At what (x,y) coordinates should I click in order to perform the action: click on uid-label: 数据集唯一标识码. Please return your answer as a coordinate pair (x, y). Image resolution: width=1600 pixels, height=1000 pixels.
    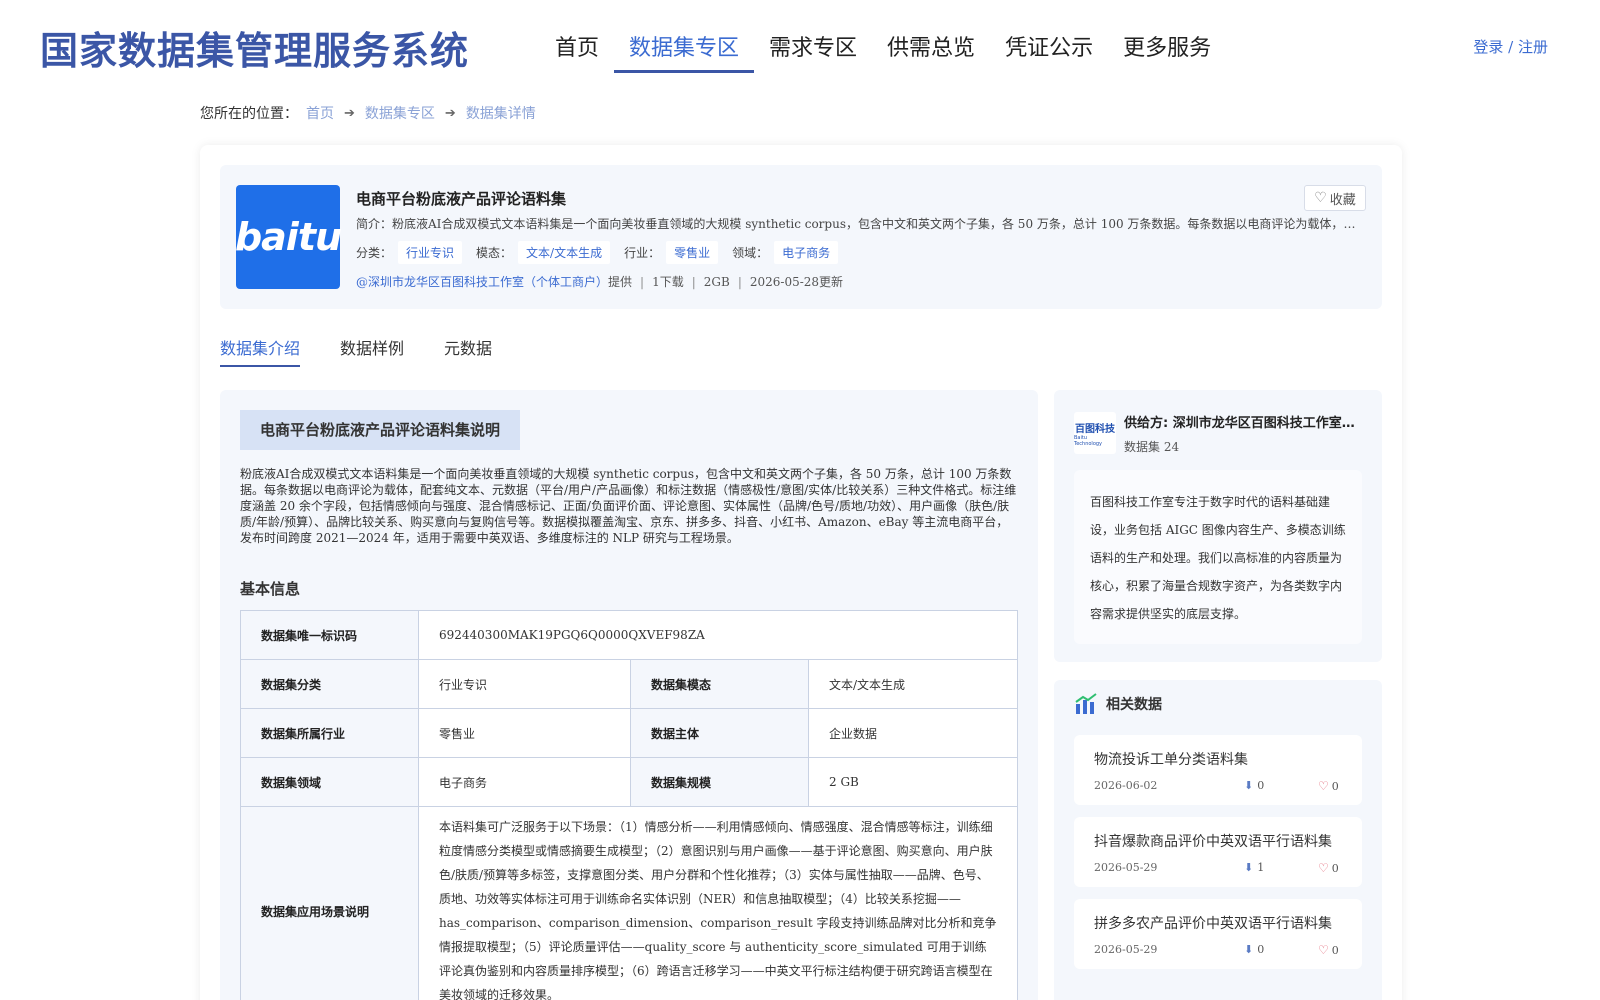
    Looking at the image, I should click on (329, 635).